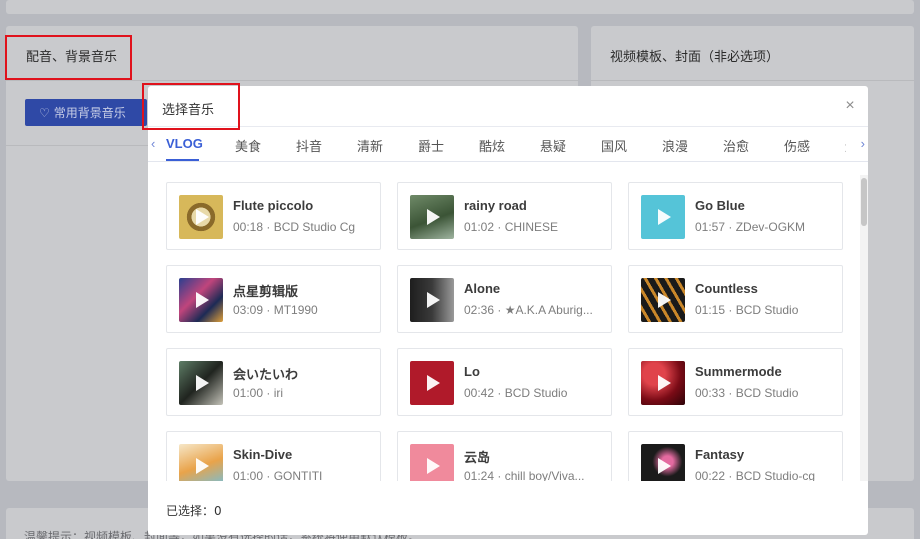  Describe the element at coordinates (747, 310) in the screenshot. I see `song-meta: 01:15 · BCD Studio` at that location.